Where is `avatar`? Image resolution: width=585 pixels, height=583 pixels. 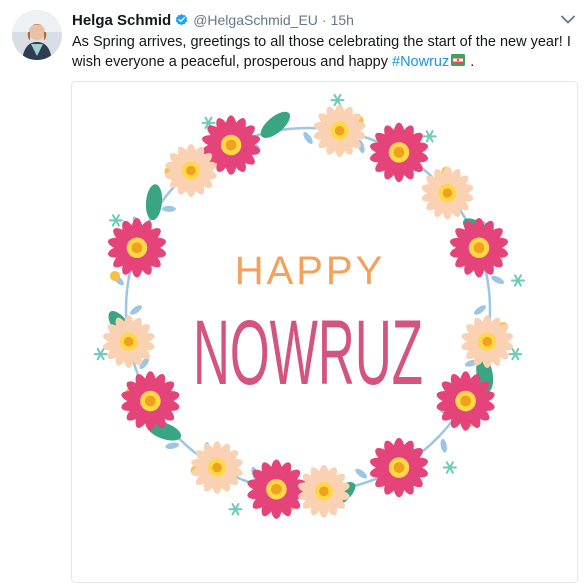 avatar is located at coordinates (37, 35).